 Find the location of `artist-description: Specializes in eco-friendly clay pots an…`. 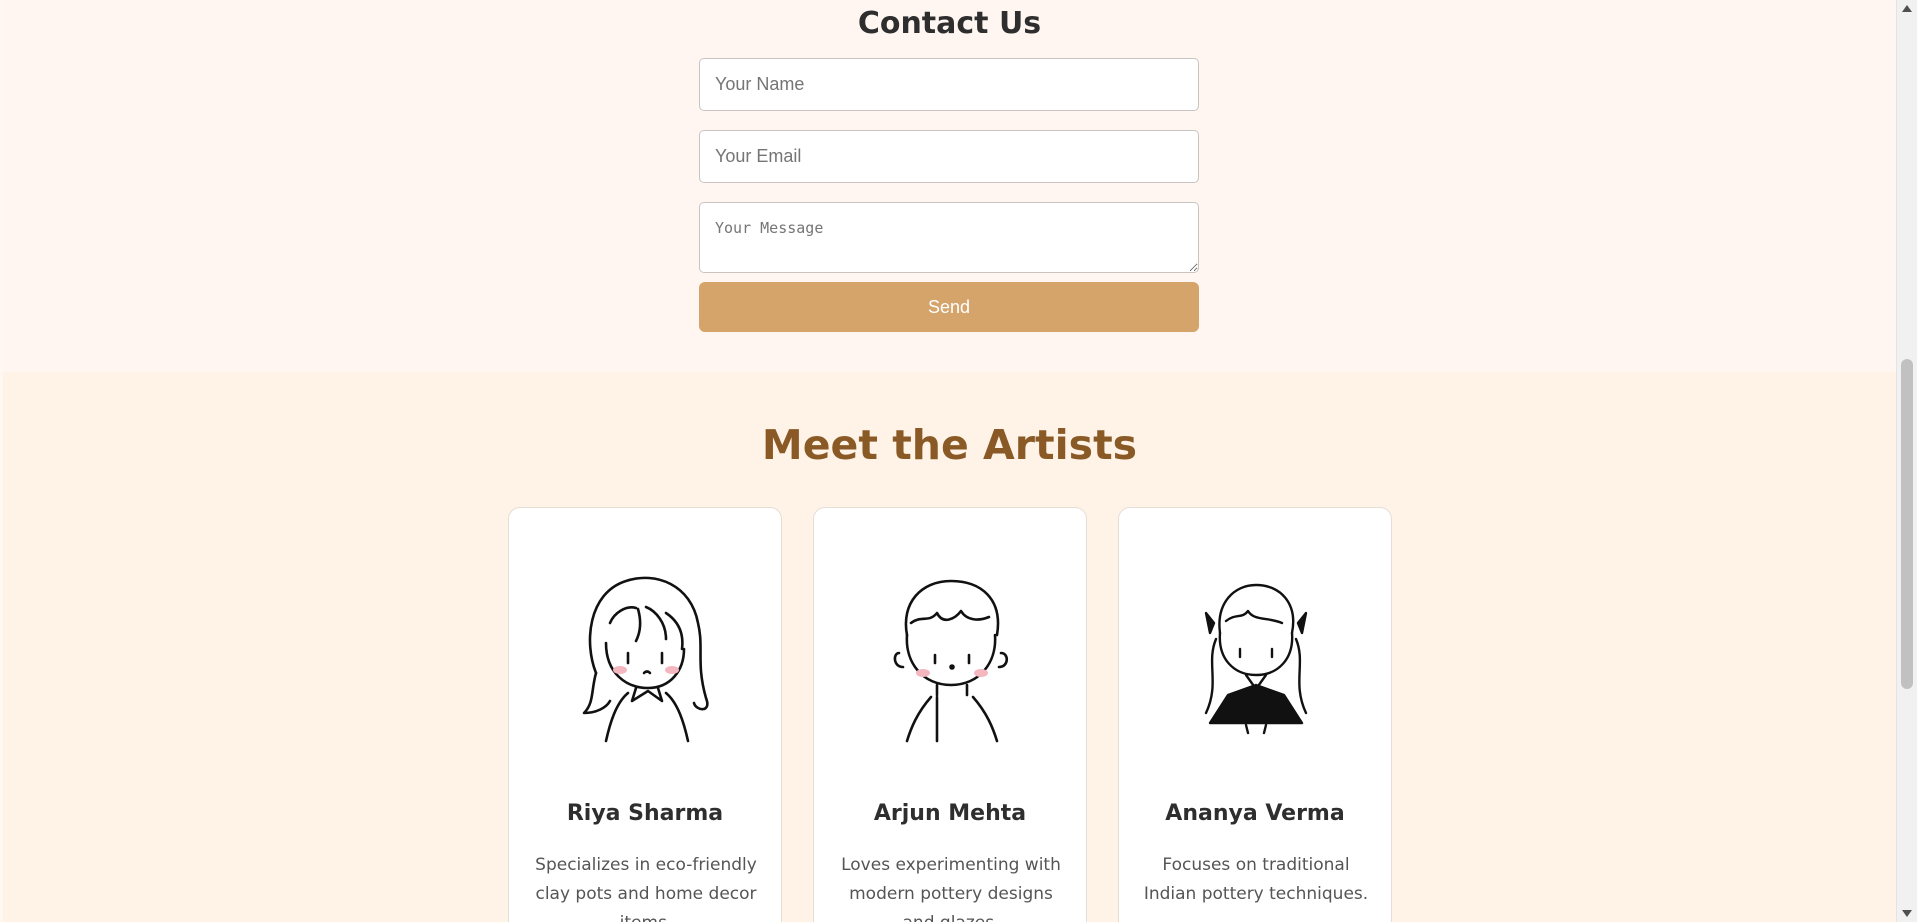

artist-description: Specializes in eco-friendly clay pots an… is located at coordinates (646, 888).